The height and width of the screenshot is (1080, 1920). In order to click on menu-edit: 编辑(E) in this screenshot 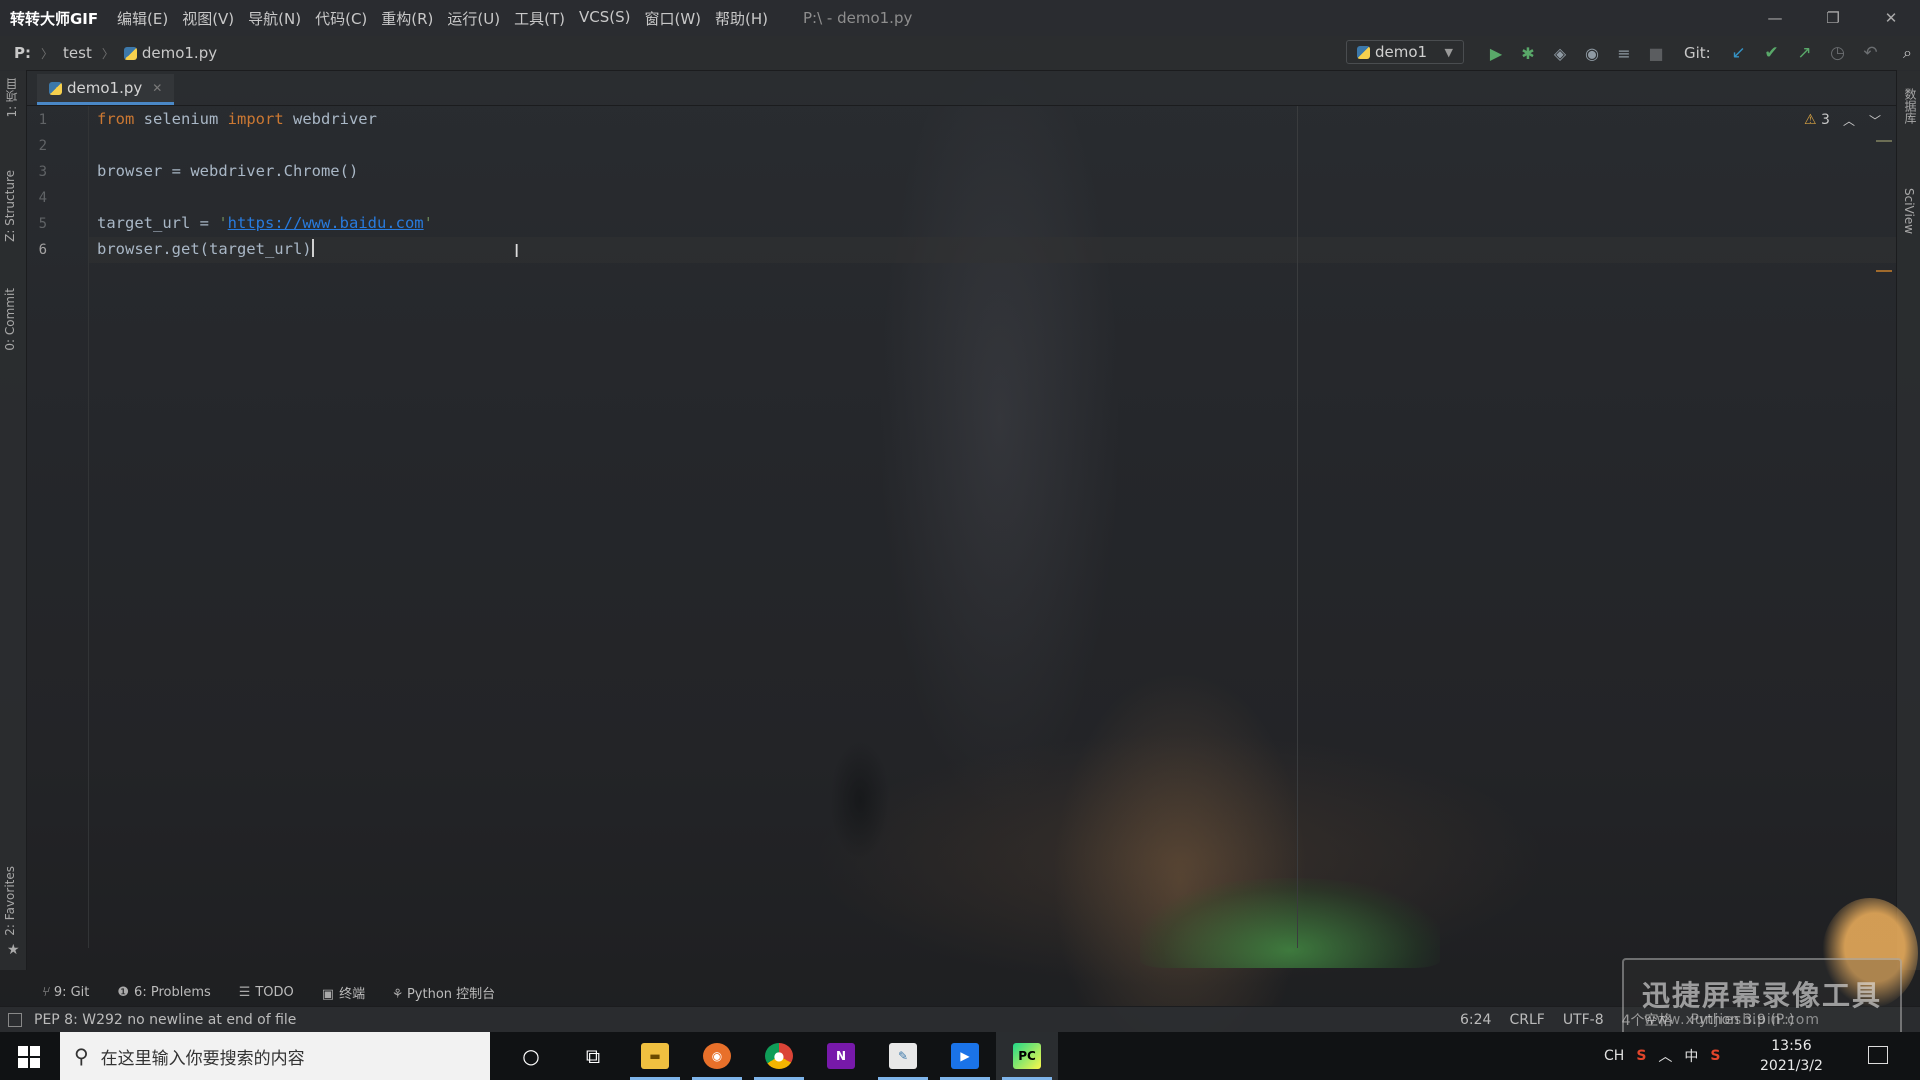, I will do `click(142, 18)`.